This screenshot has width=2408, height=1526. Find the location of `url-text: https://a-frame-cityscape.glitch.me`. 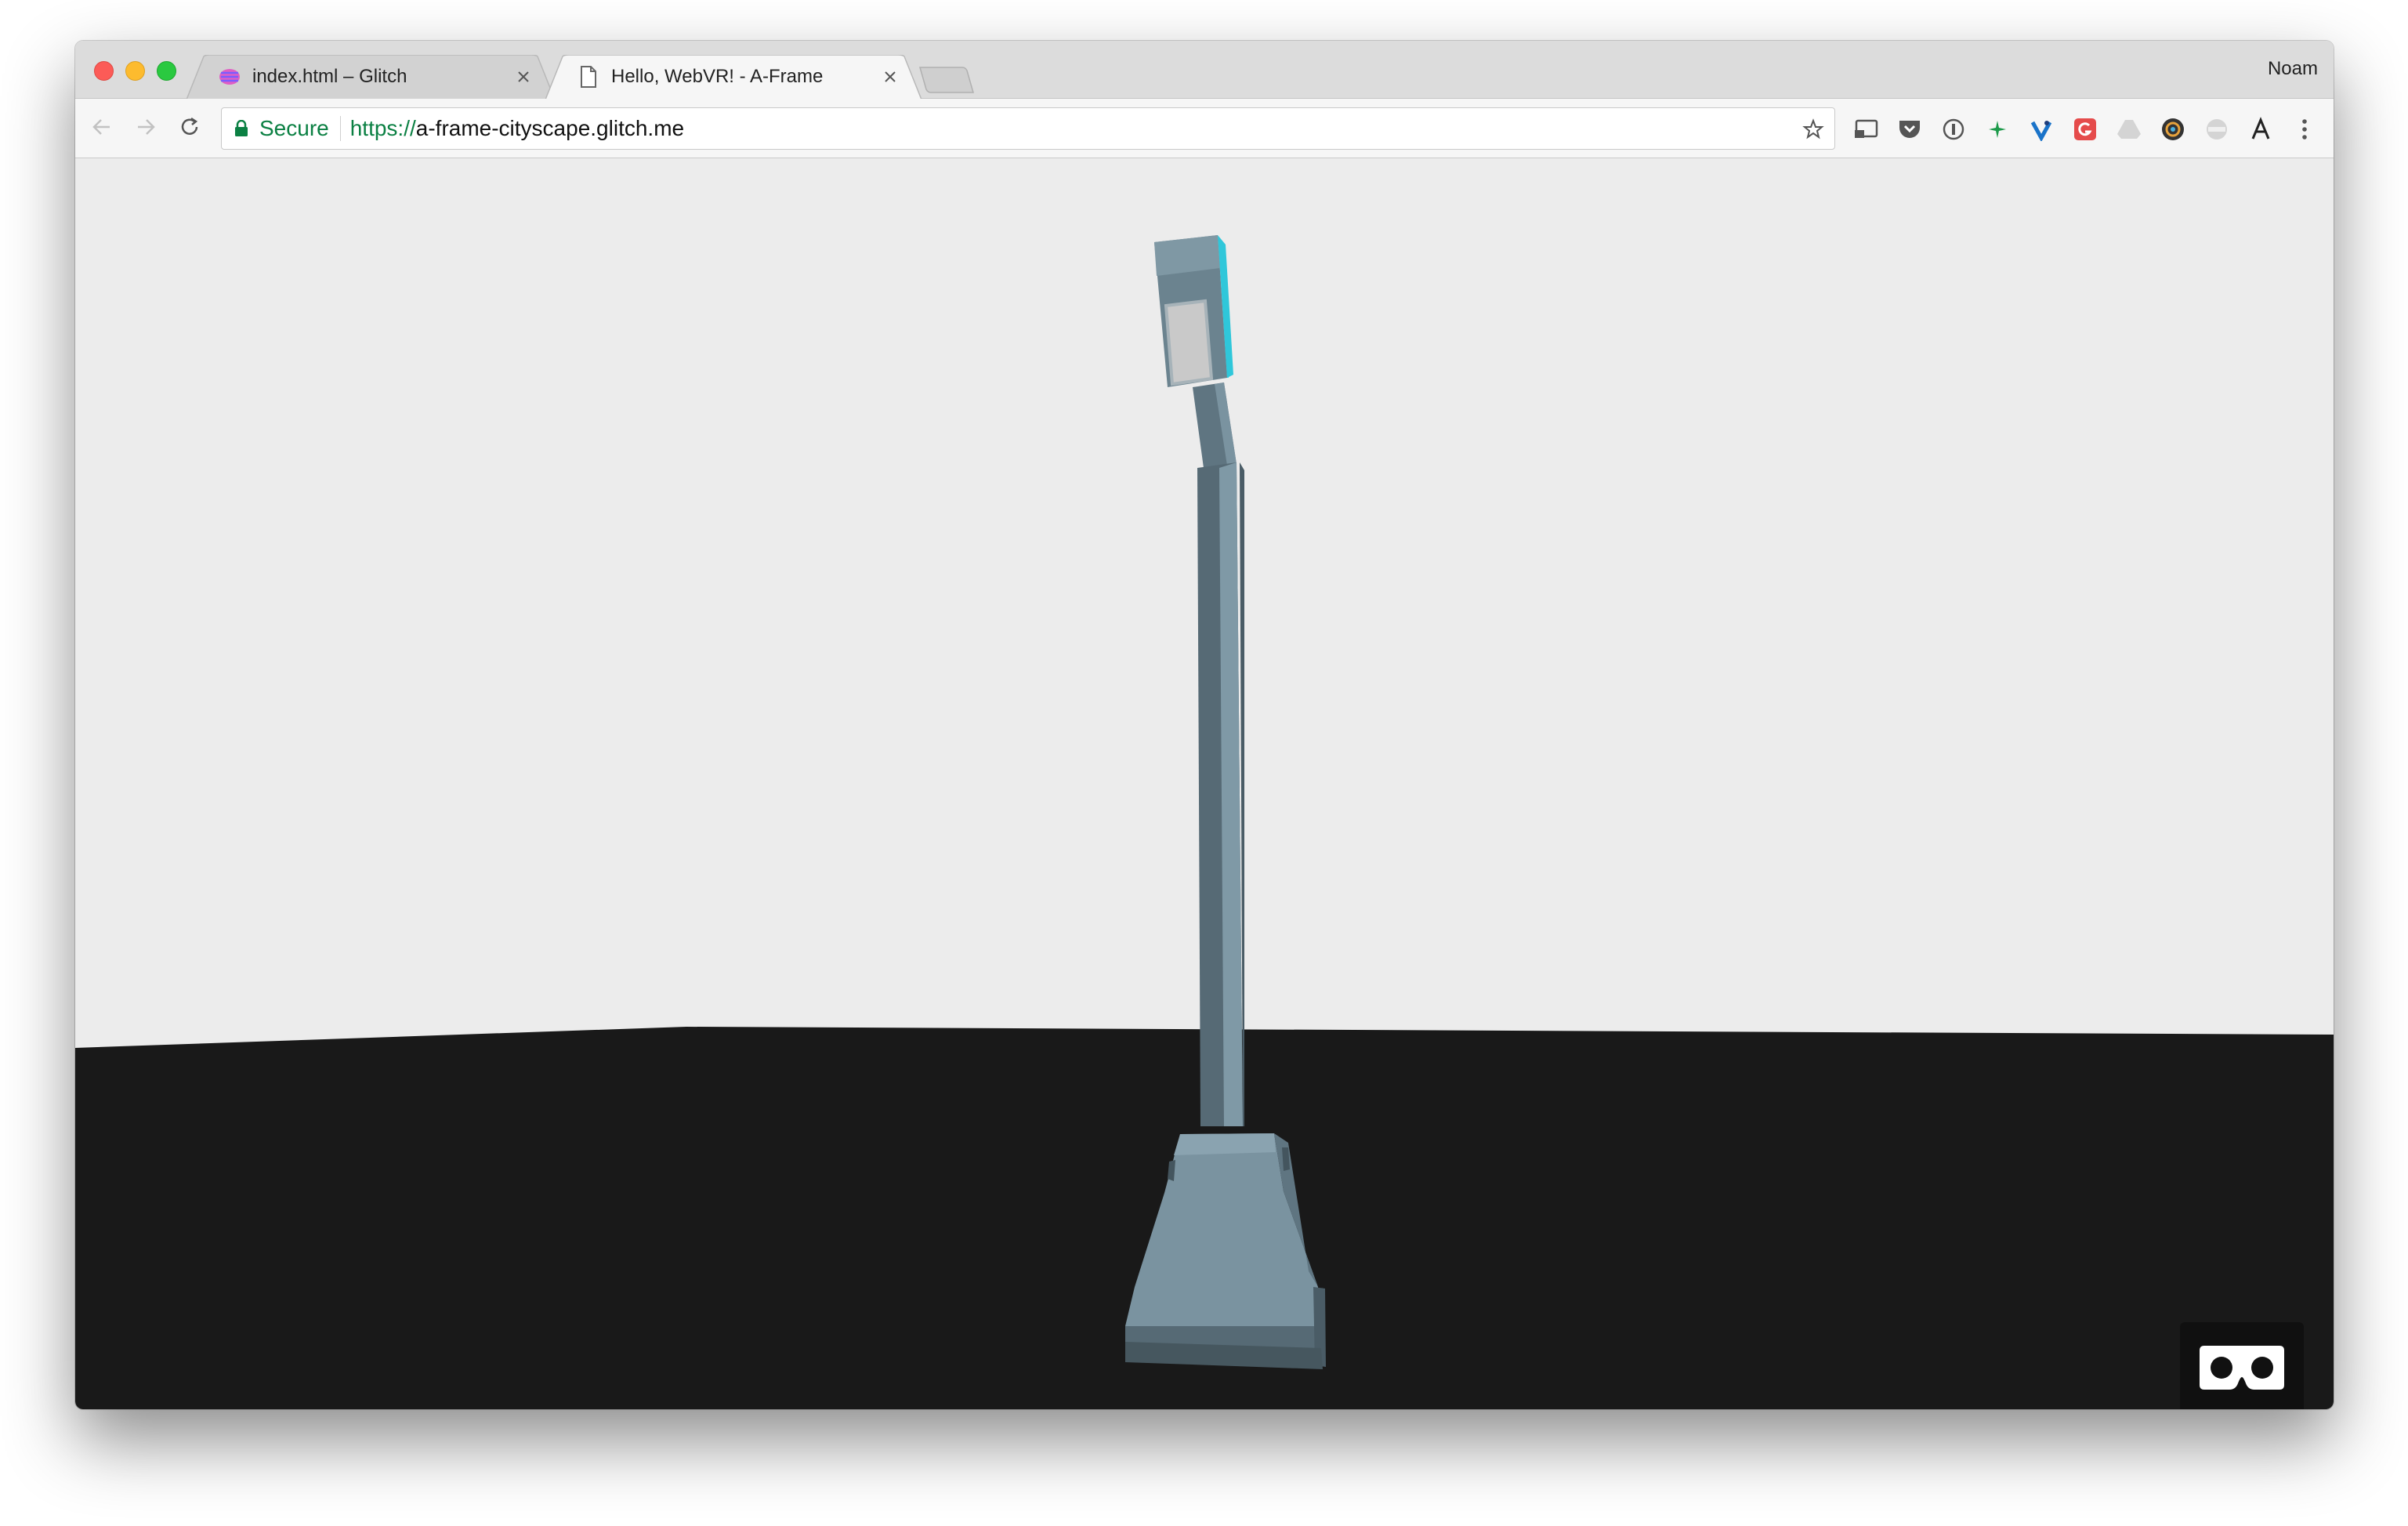

url-text: https://a-frame-cityscape.glitch.me is located at coordinates (517, 128).